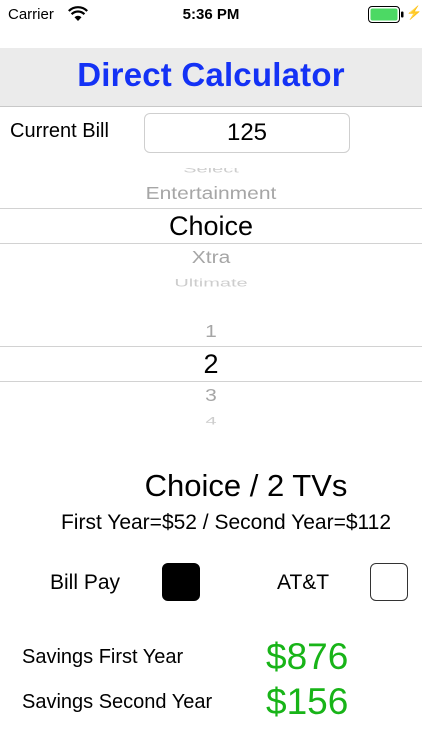 Image resolution: width=422 pixels, height=750 pixels. What do you see at coordinates (307, 656) in the screenshot?
I see `savings-first-year-value: $876` at bounding box center [307, 656].